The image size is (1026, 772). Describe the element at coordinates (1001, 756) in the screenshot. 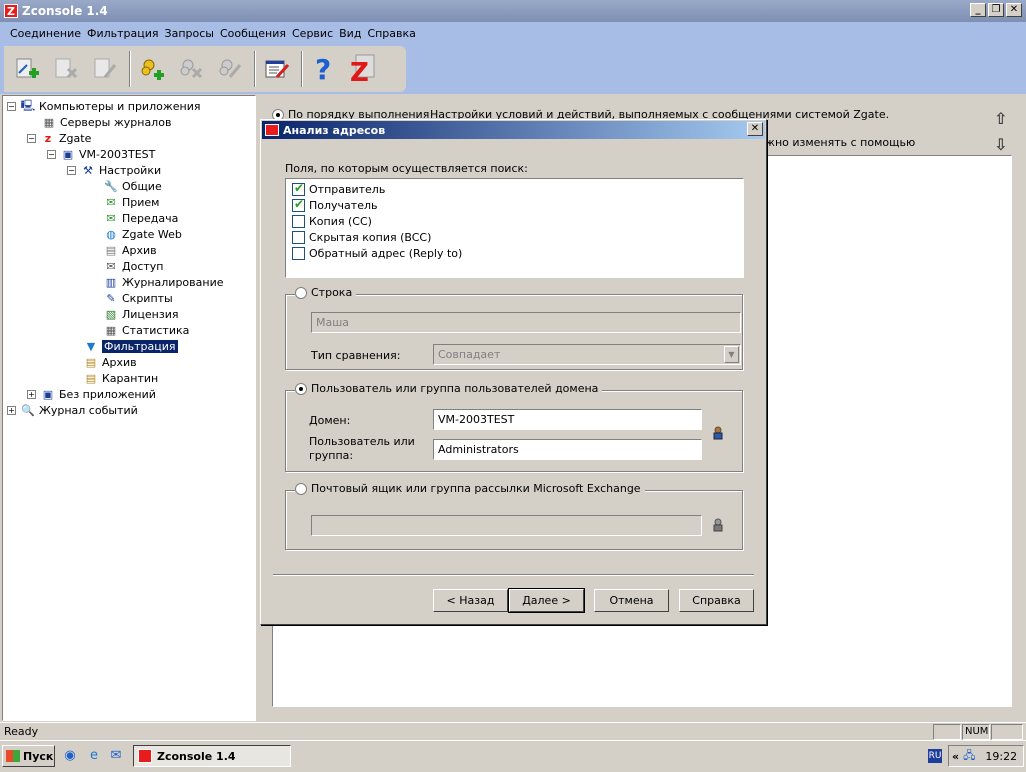

I see `clock: 19:22` at that location.